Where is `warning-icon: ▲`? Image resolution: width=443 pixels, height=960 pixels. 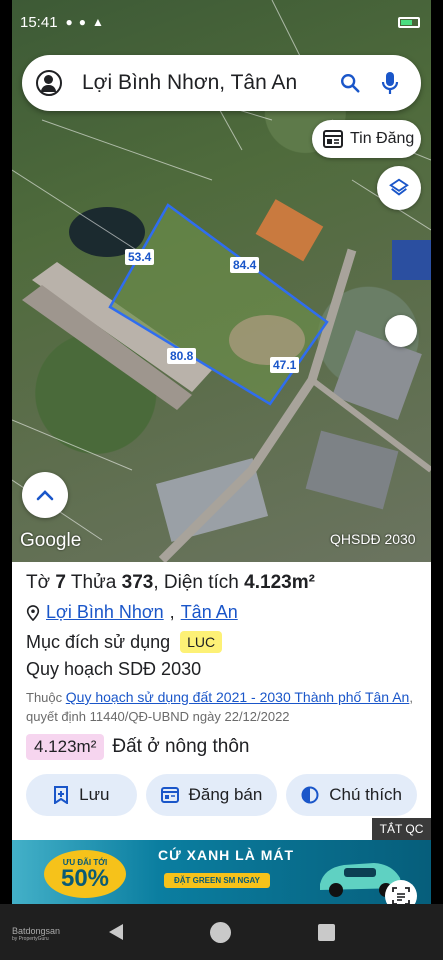
warning-icon: ▲ is located at coordinates (98, 22).